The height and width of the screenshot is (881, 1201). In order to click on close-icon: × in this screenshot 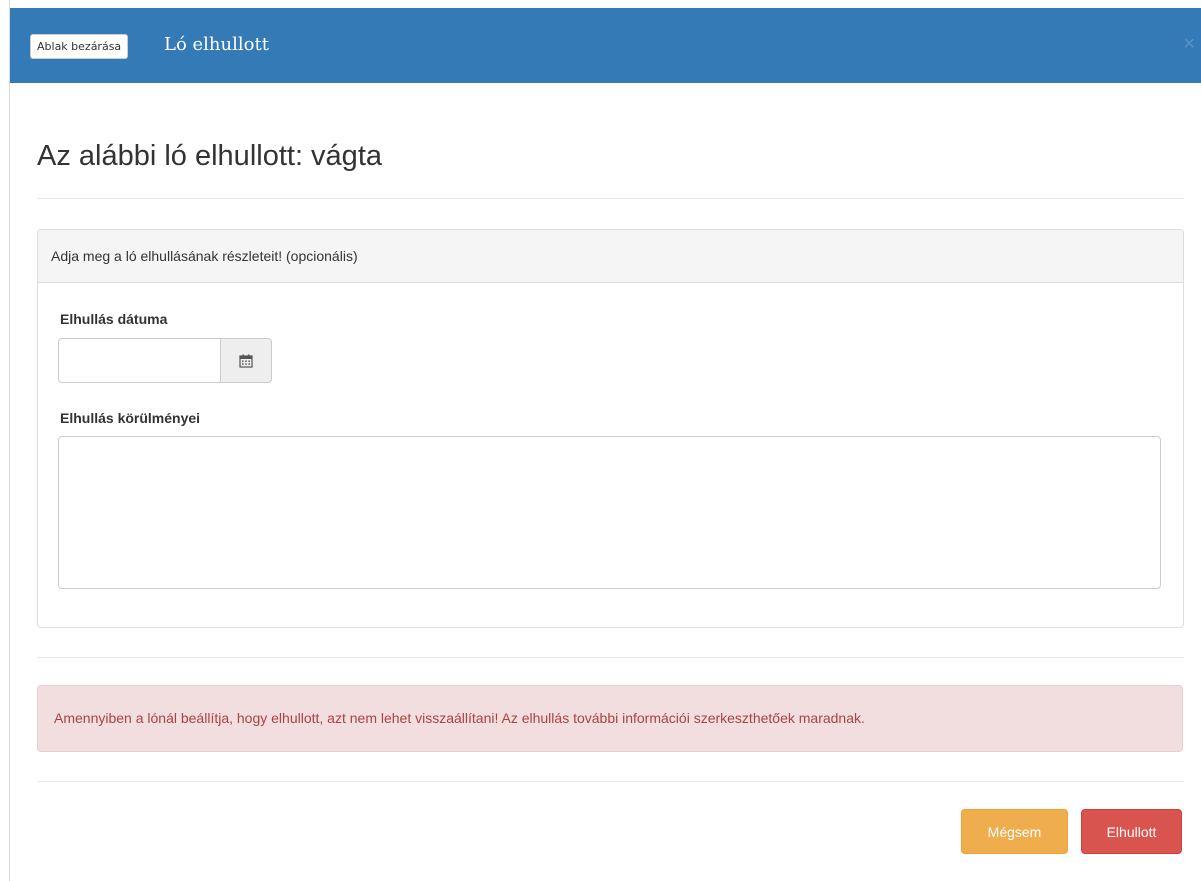, I will do `click(1189, 44)`.